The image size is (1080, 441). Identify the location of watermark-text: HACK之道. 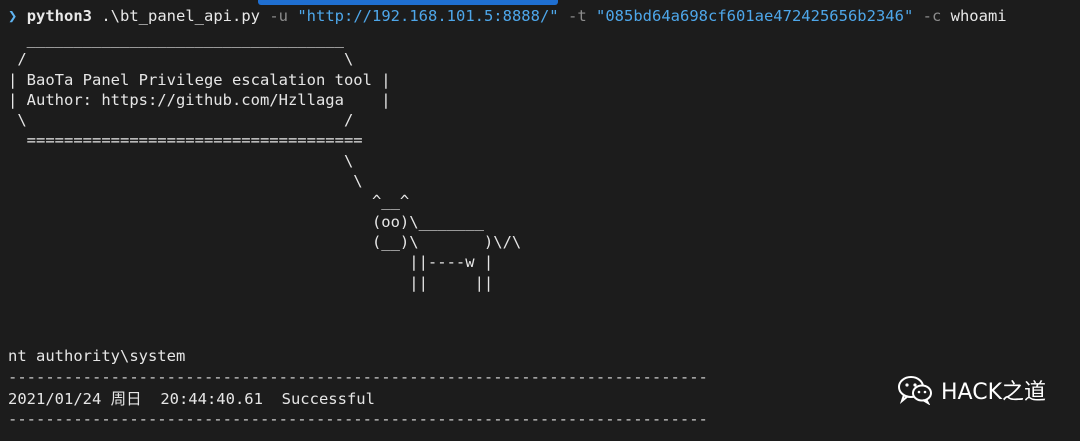
(993, 392).